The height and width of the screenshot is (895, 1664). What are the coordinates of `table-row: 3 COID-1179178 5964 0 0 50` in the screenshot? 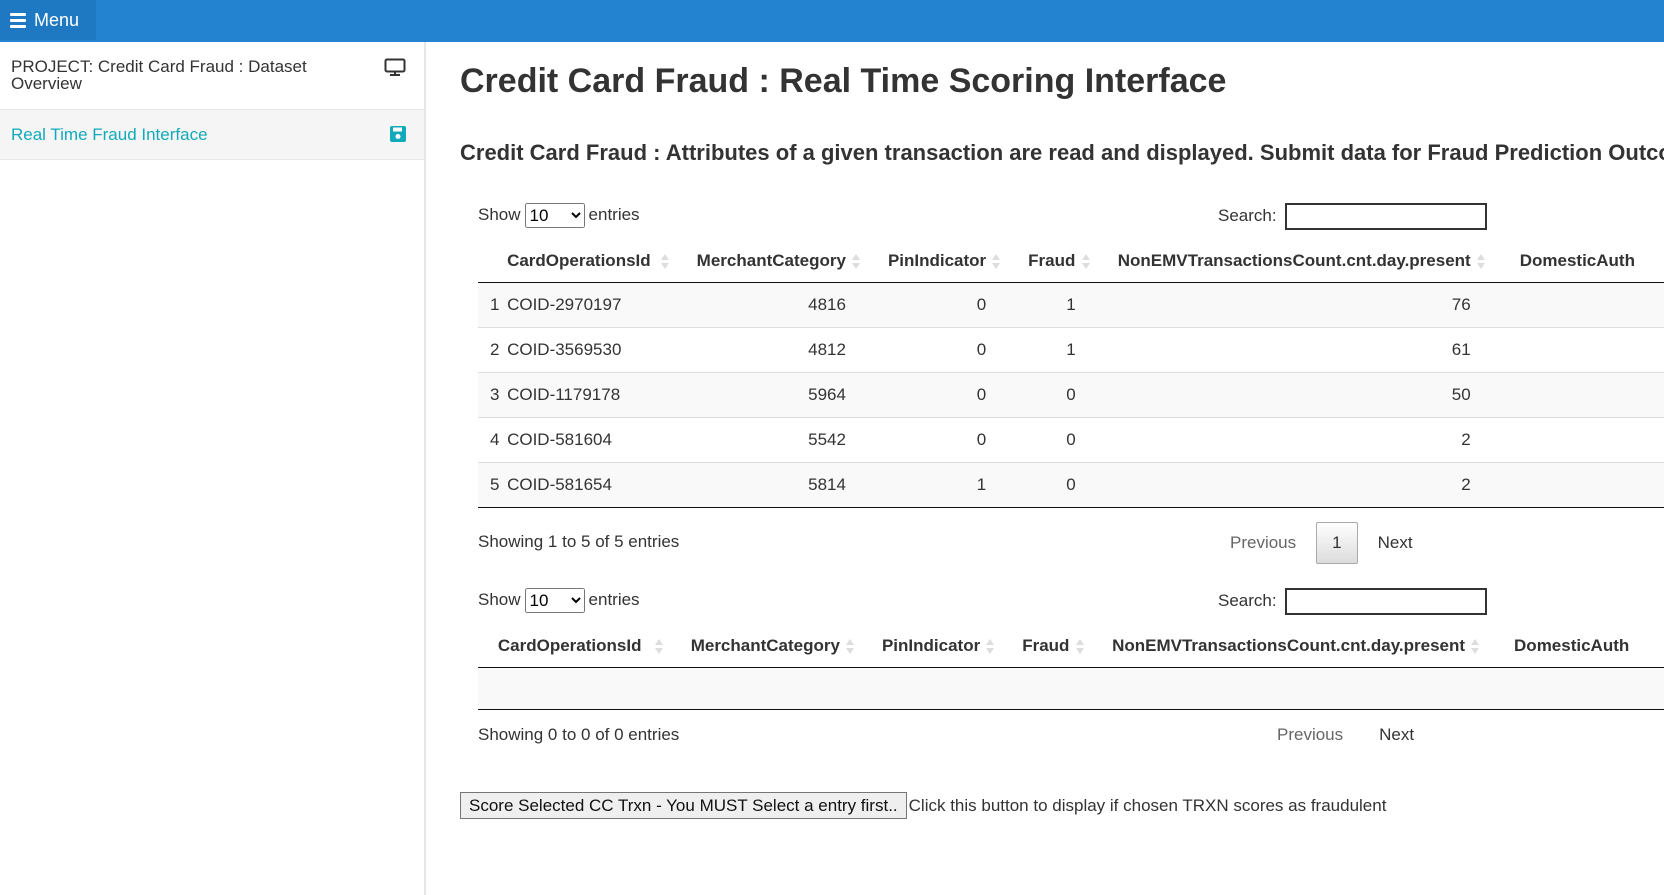 It's located at (1071, 394).